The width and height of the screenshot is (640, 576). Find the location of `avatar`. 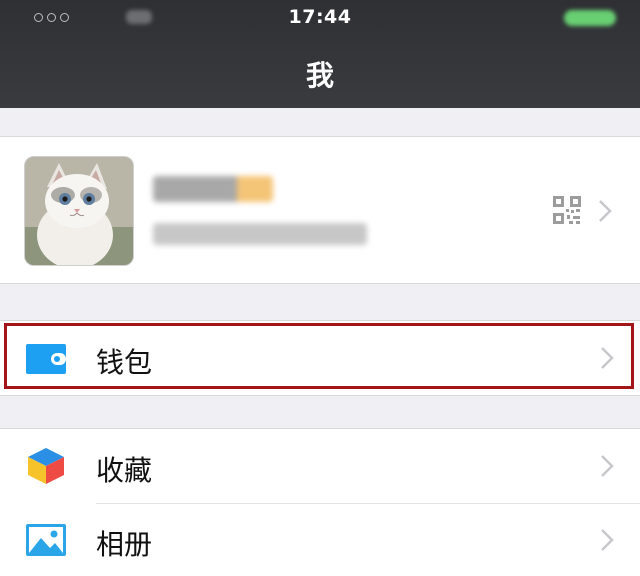

avatar is located at coordinates (79, 211).